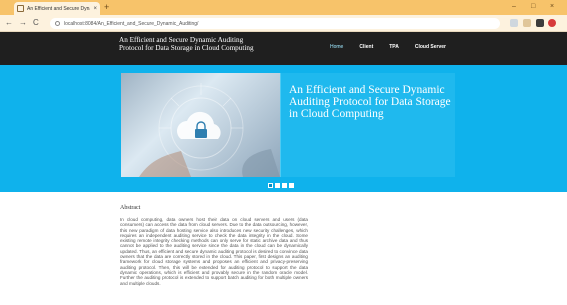 The width and height of the screenshot is (567, 305). What do you see at coordinates (95, 9) in the screenshot?
I see `tab-close-icon: ×` at bounding box center [95, 9].